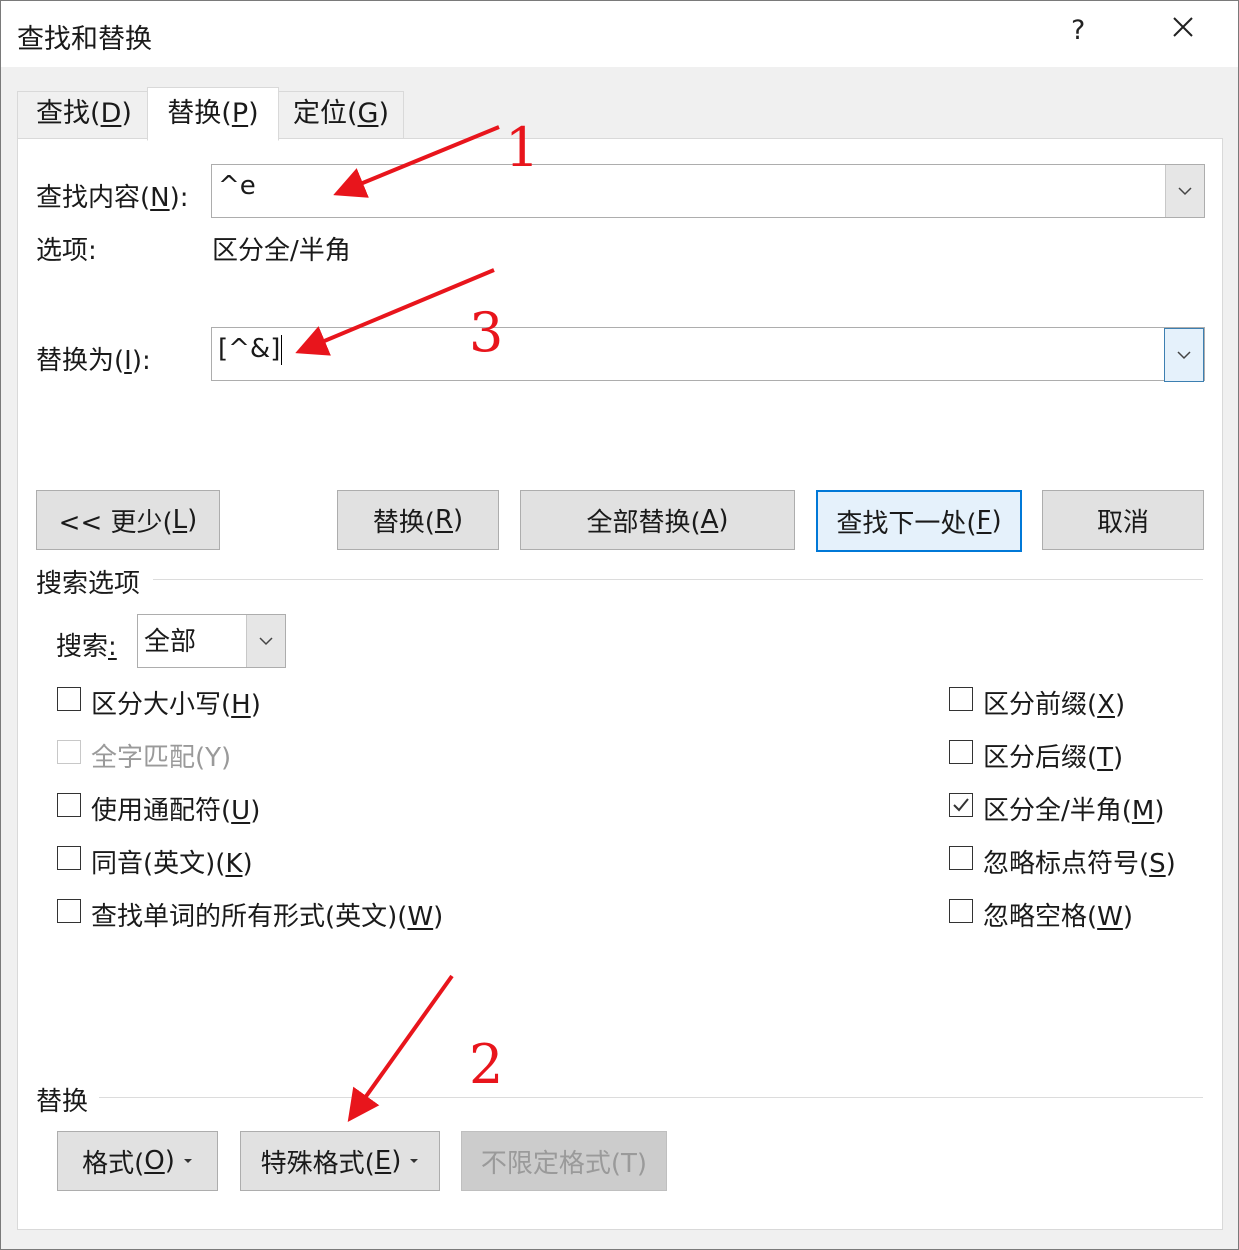 The image size is (1239, 1250). What do you see at coordinates (486, 332) in the screenshot?
I see `annotation-number-3: 3` at bounding box center [486, 332].